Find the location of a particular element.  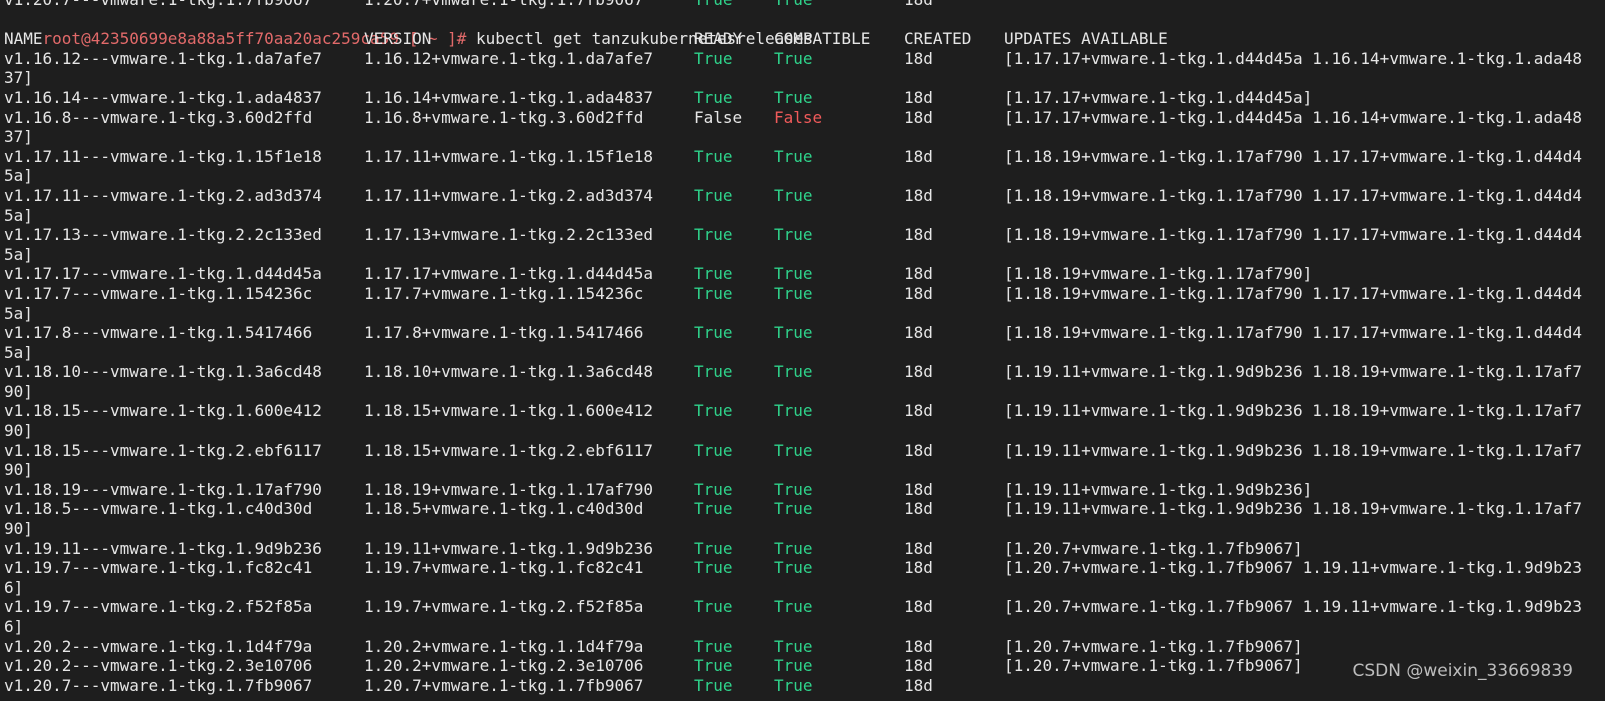

cell-version: 1.19.7+vmware.1-tkg.2.f52f85a is located at coordinates (504, 607).